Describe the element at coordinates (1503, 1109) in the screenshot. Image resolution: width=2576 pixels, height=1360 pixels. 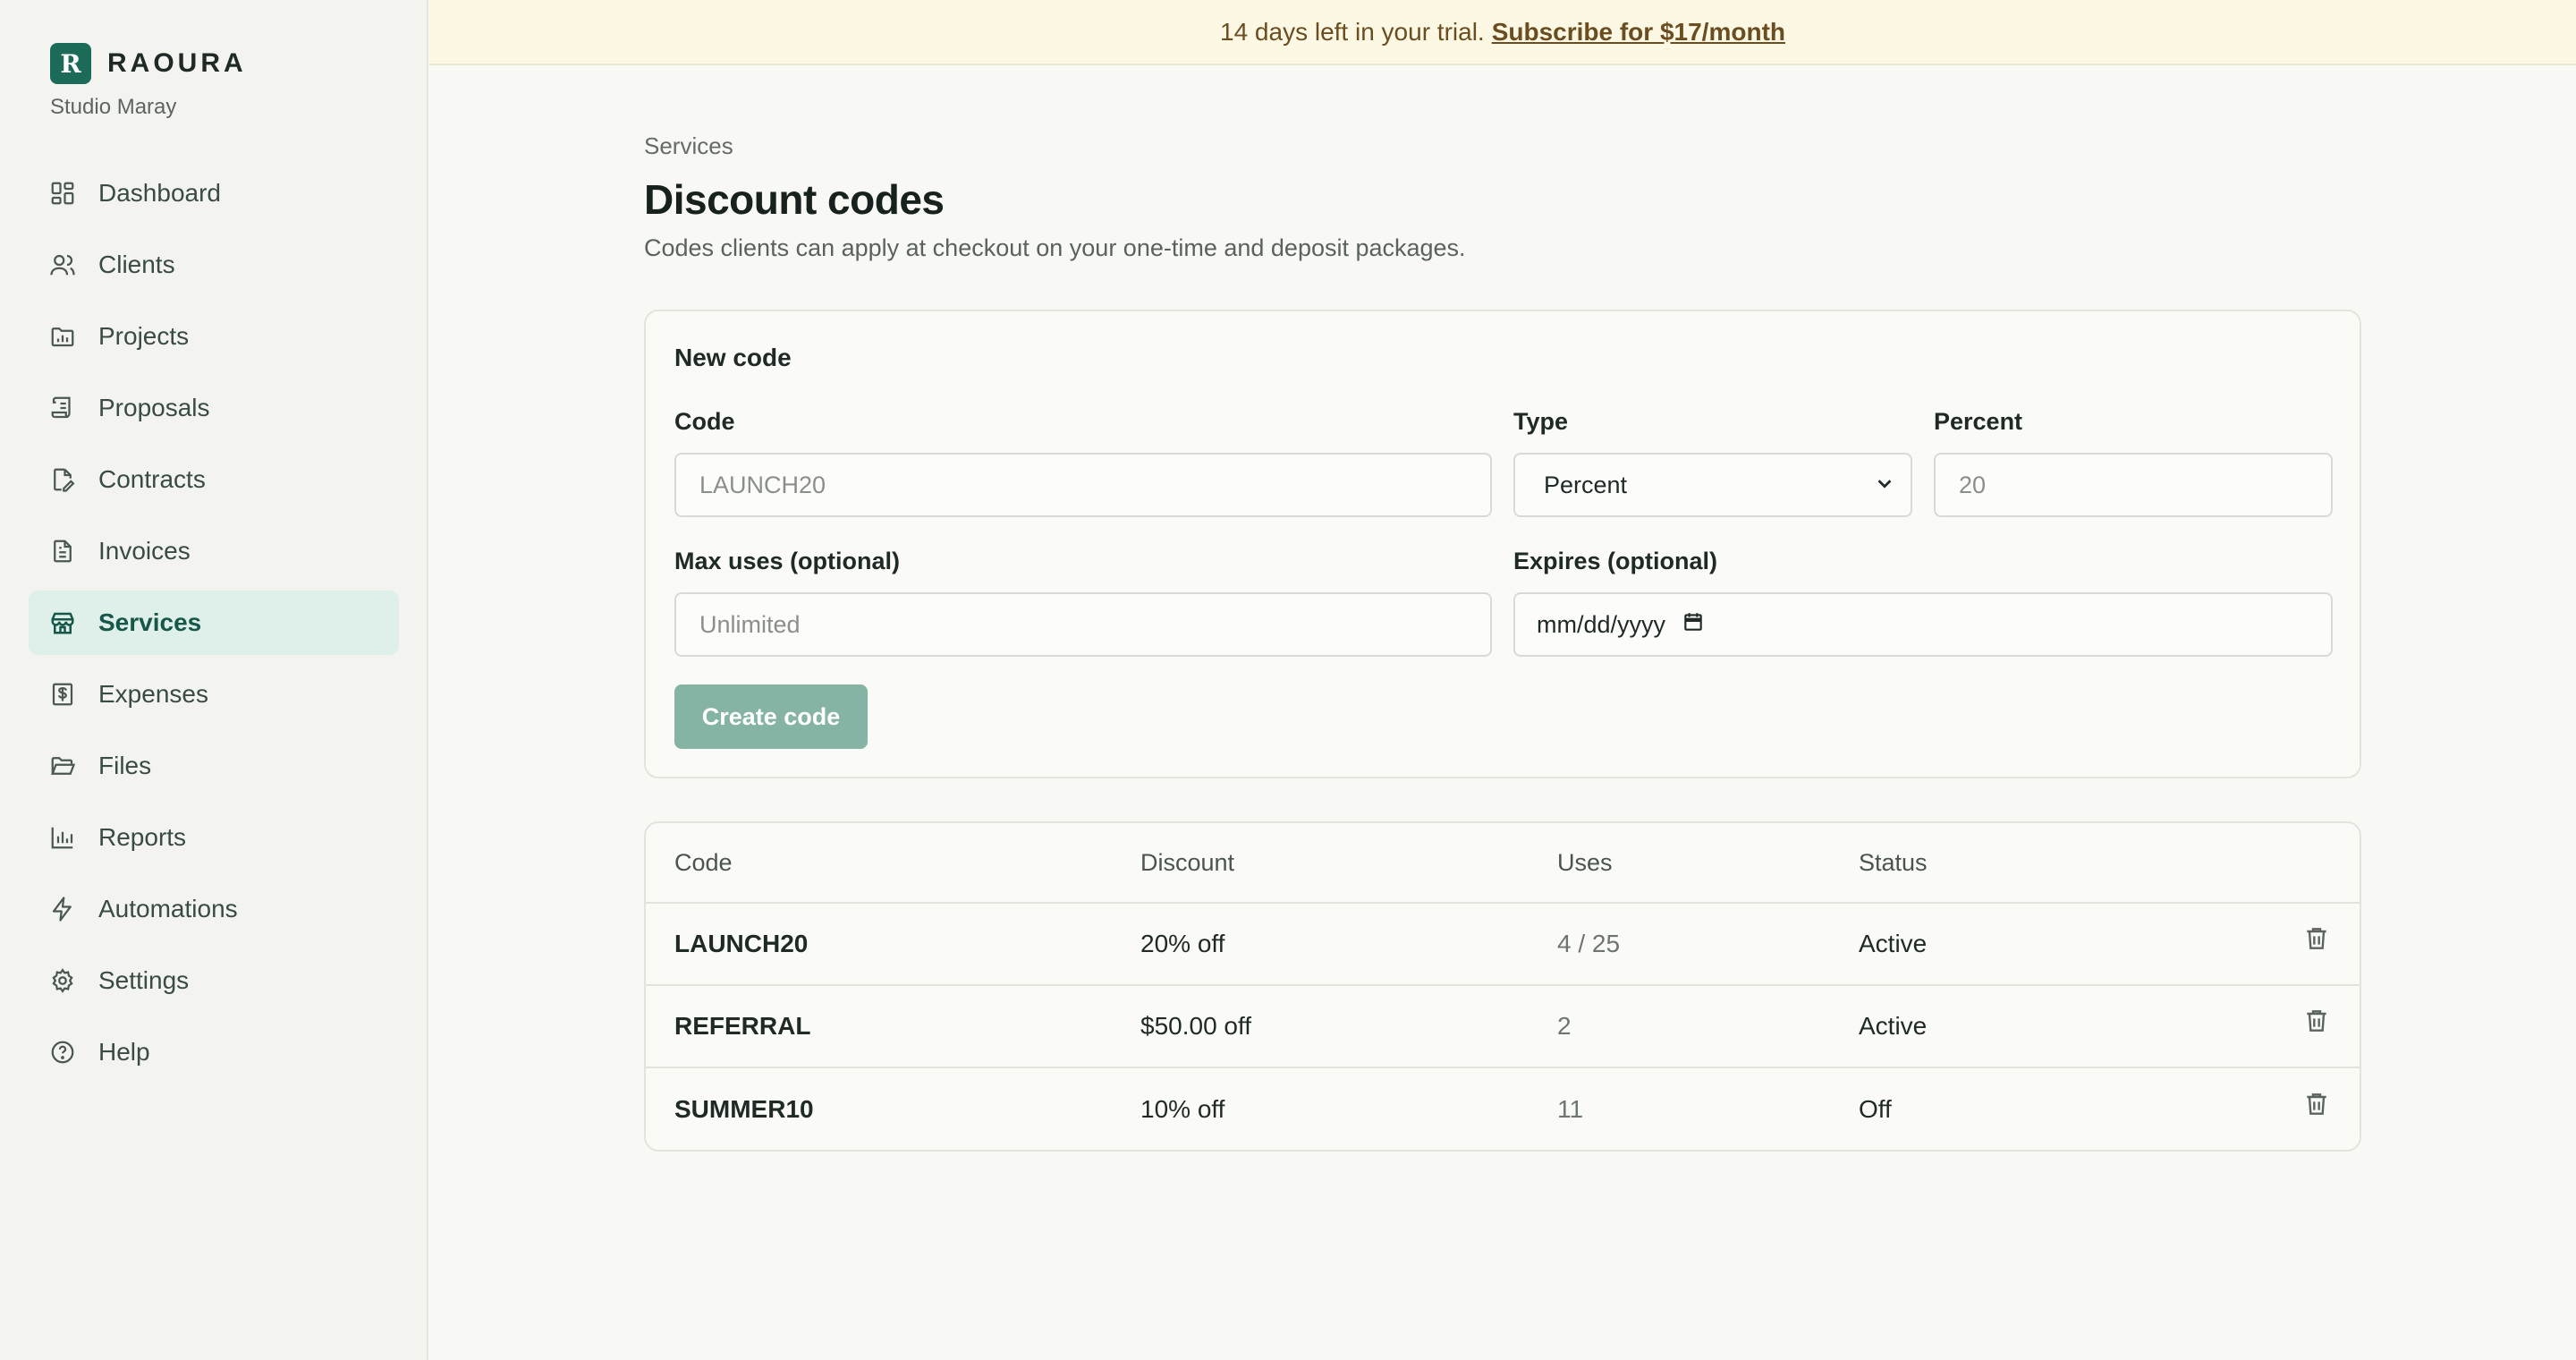
I see `table-row: SUMMER10 10% off 11 Off` at that location.